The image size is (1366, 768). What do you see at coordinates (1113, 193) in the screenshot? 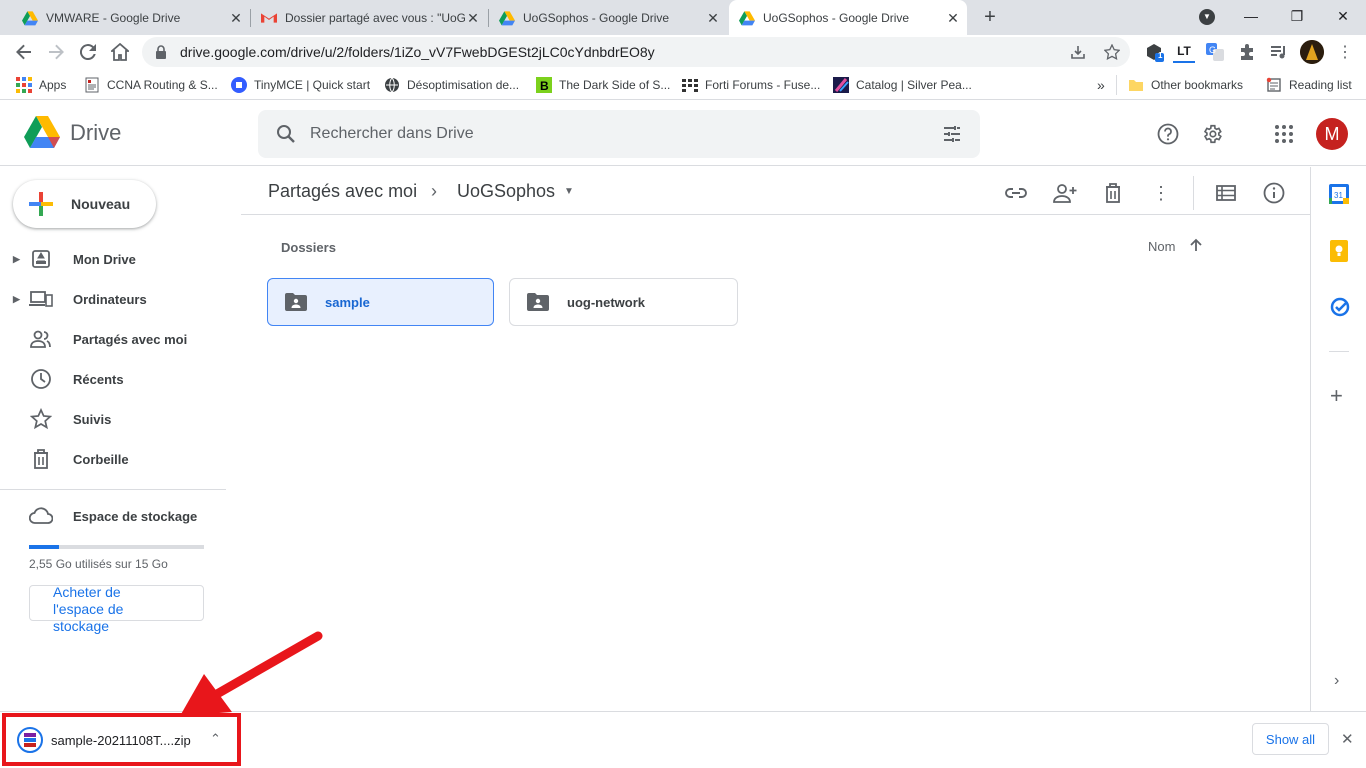
I see `delete-trash-icon` at bounding box center [1113, 193].